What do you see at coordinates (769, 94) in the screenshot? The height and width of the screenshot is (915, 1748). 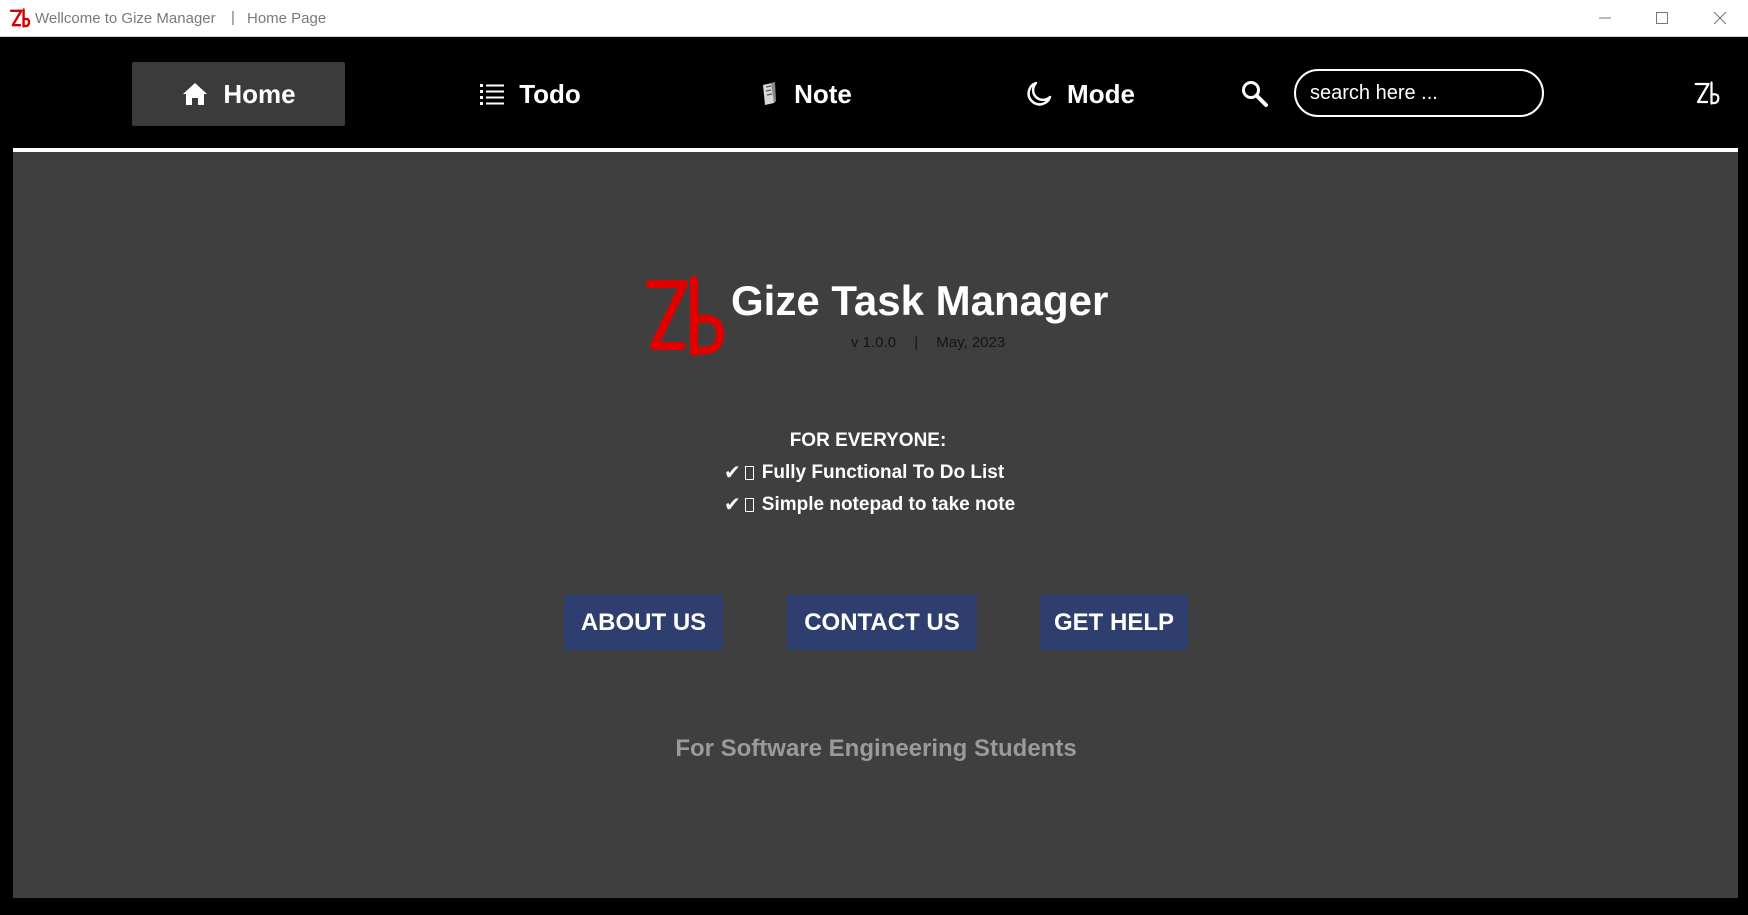 I see `note-icon` at bounding box center [769, 94].